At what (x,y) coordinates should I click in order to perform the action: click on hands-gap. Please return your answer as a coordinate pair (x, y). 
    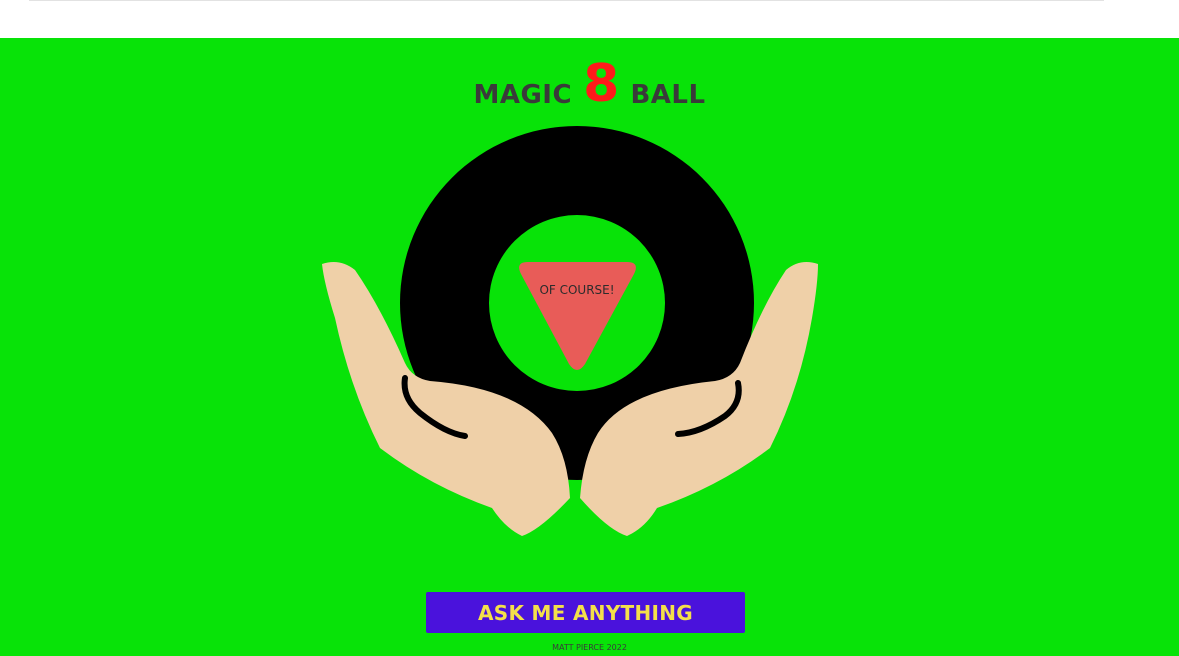
    Looking at the image, I should click on (570, 504).